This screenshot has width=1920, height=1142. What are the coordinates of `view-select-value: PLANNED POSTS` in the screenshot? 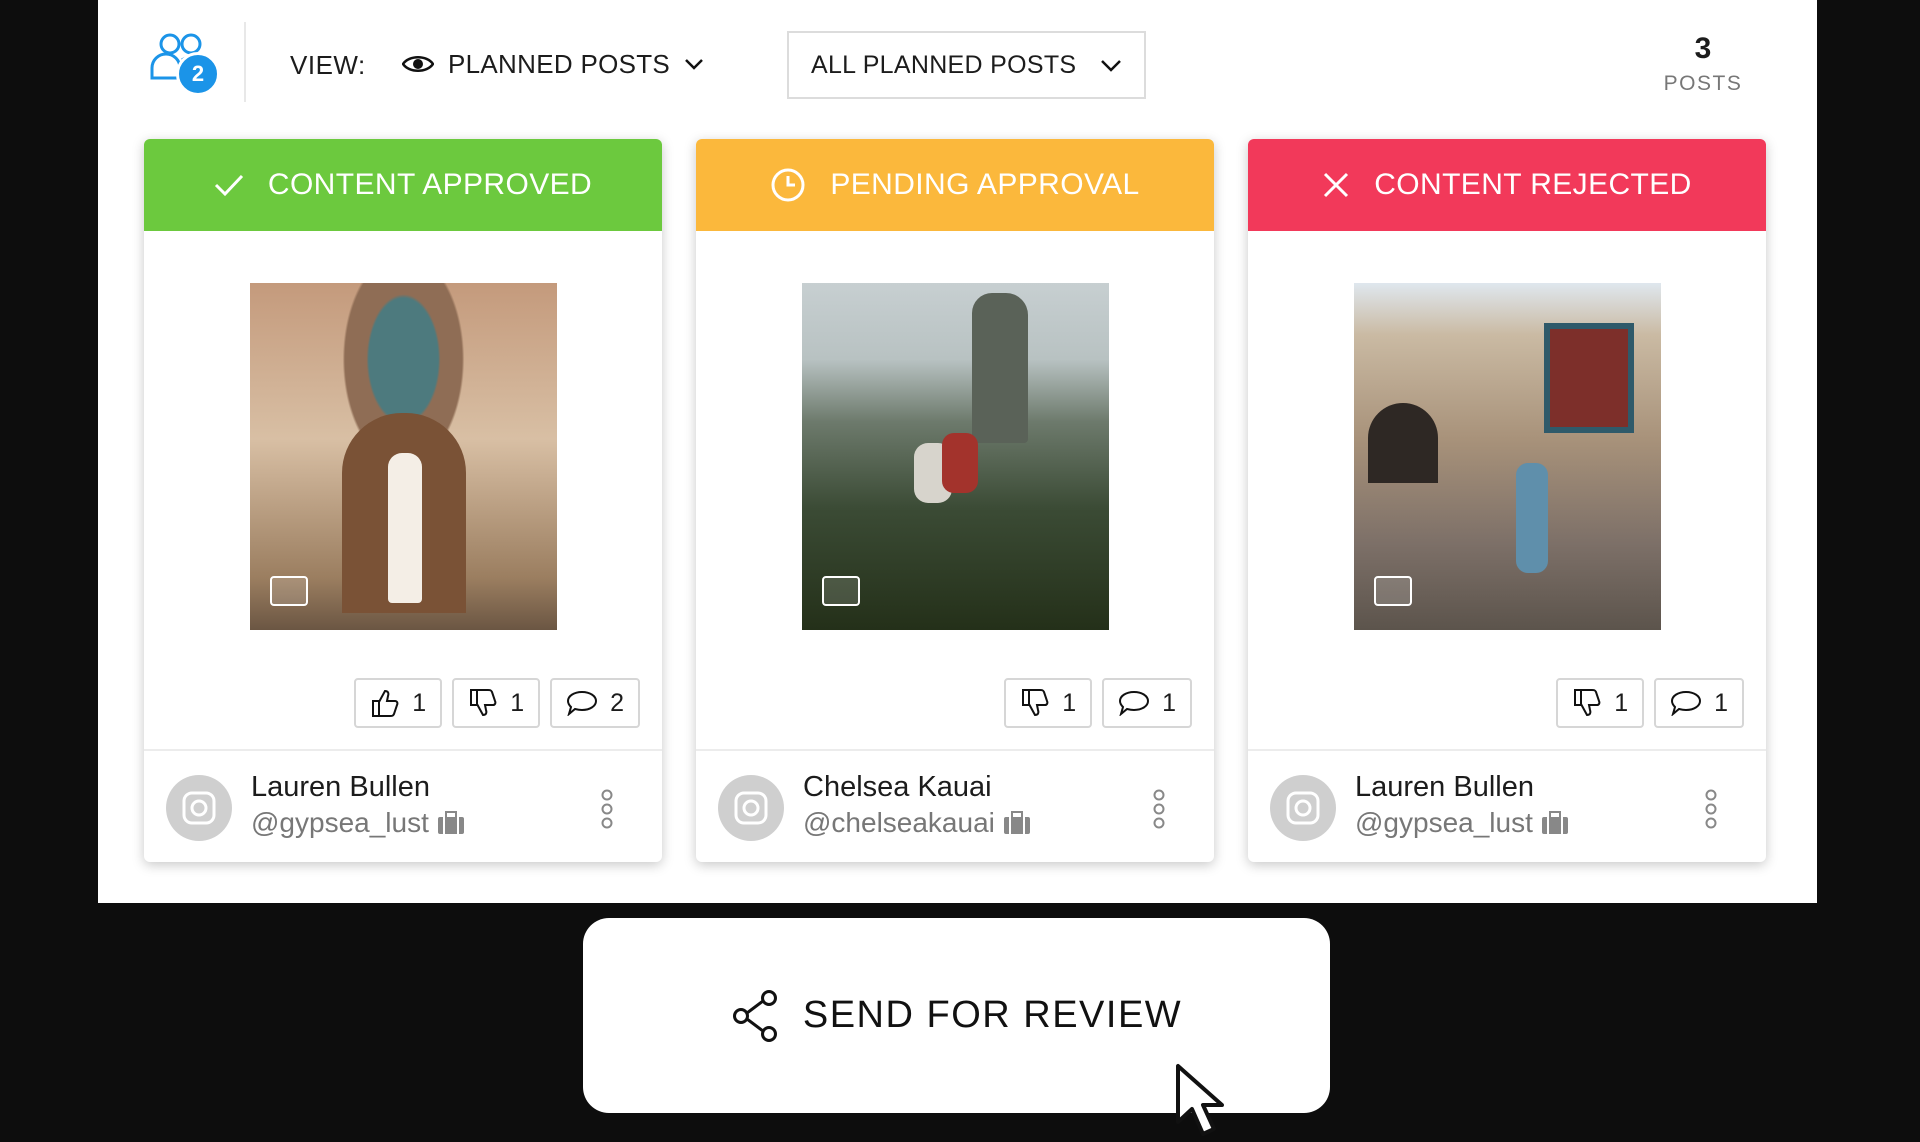 It's located at (559, 63).